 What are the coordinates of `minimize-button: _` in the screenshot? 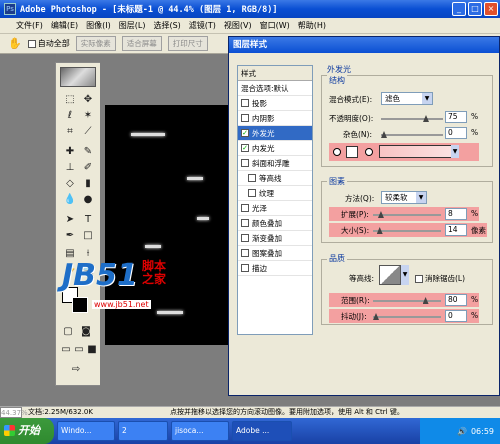 It's located at (459, 9).